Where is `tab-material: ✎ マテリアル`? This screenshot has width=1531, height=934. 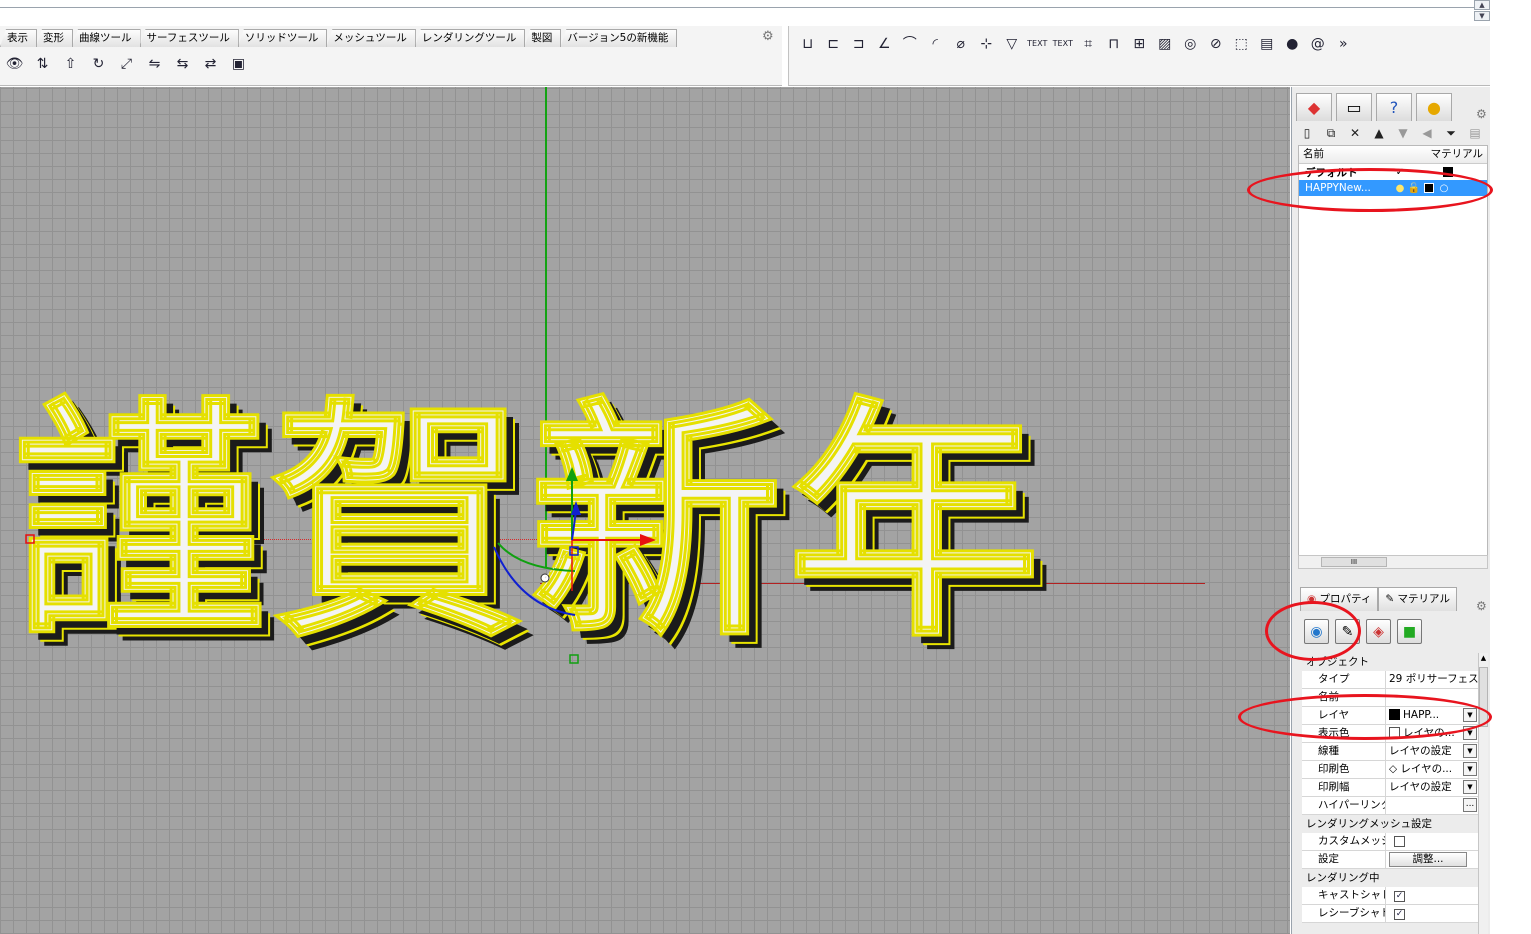
tab-material: ✎ マテリアル is located at coordinates (1417, 599).